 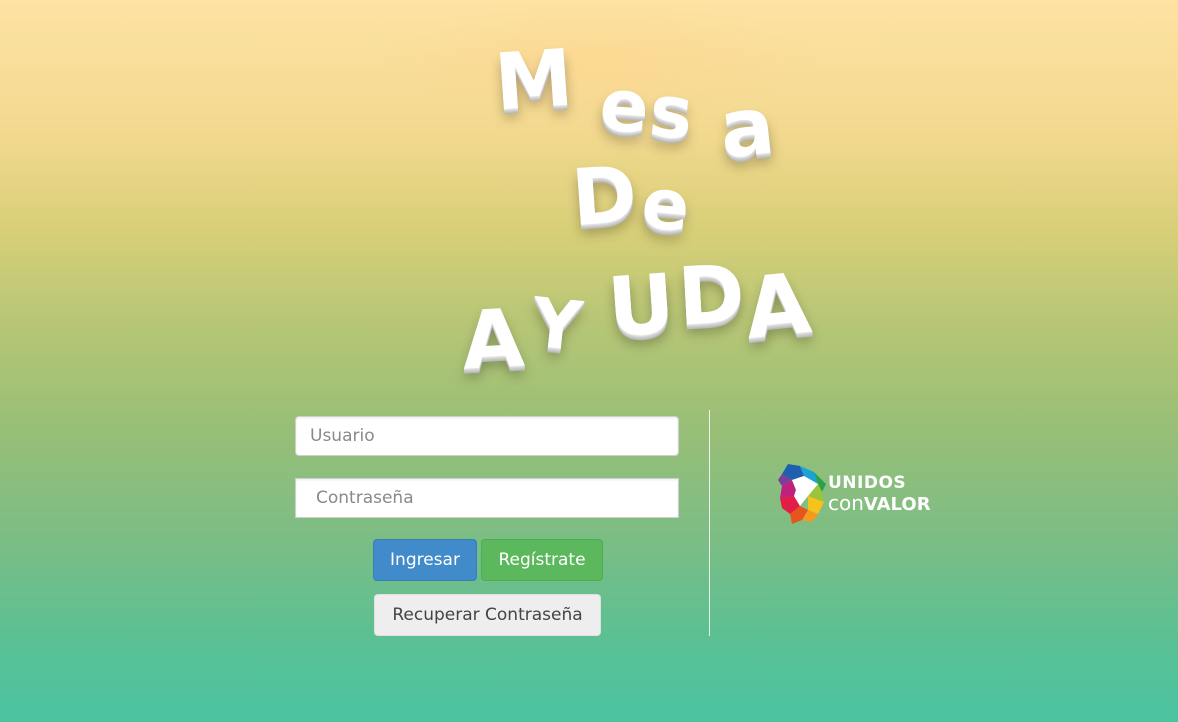 I want to click on login-button: Ingresar, so click(x=425, y=560).